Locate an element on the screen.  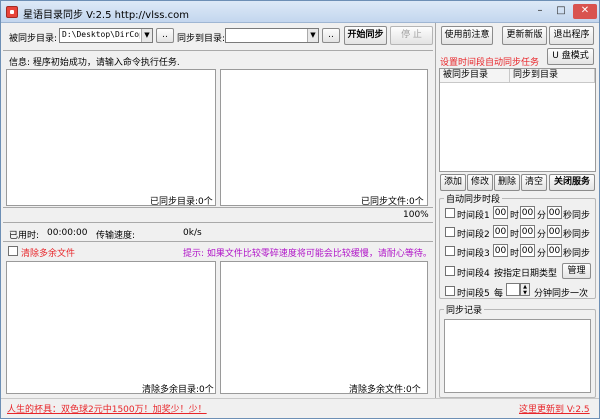
task-list: 被同步目录 同步到目录 is located at coordinates (517, 120).